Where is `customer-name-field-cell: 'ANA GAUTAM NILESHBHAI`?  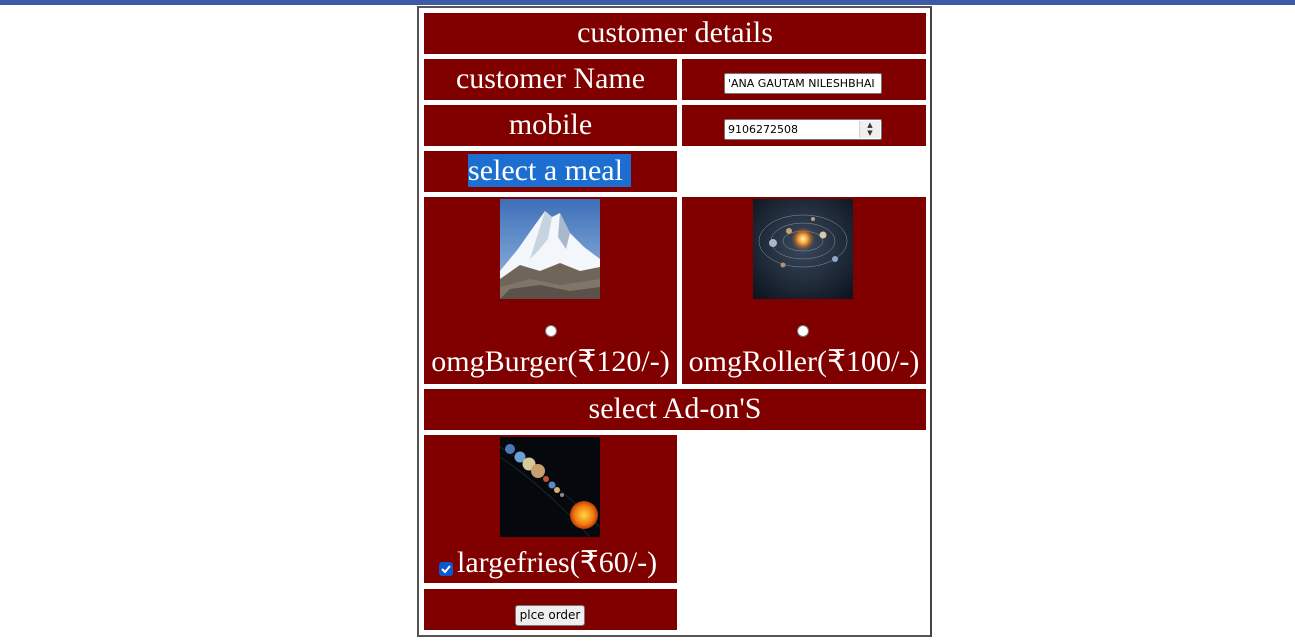
customer-name-field-cell: 'ANA GAUTAM NILESHBHAI is located at coordinates (804, 79).